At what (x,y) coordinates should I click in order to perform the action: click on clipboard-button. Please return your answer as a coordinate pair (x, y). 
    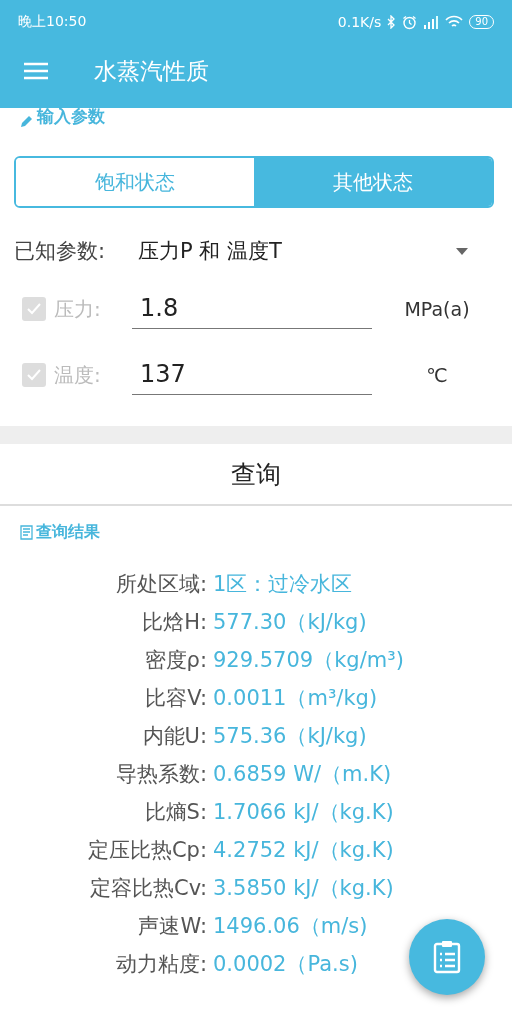
    Looking at the image, I should click on (447, 957).